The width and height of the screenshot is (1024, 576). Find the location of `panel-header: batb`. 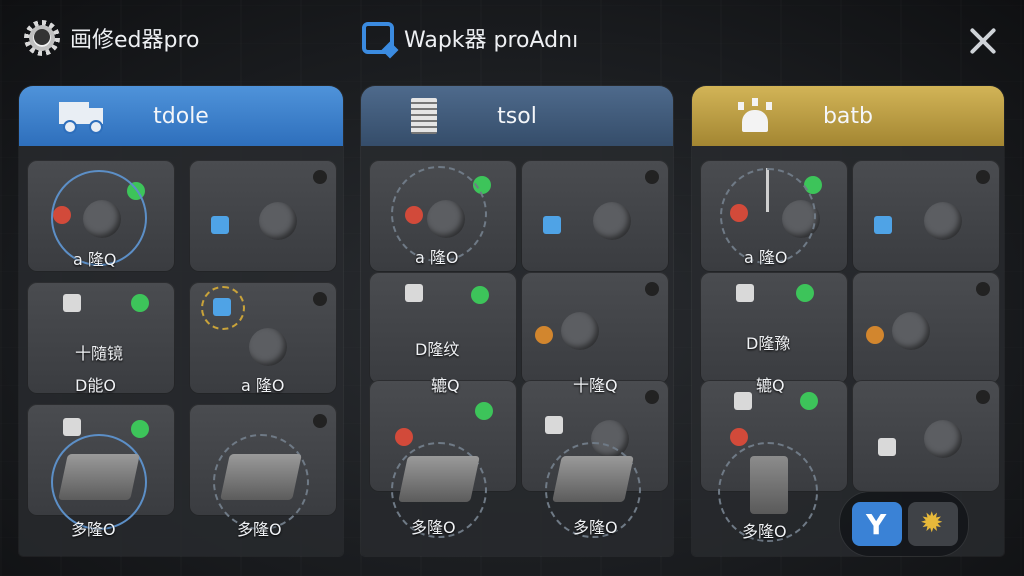

panel-header: batb is located at coordinates (848, 116).